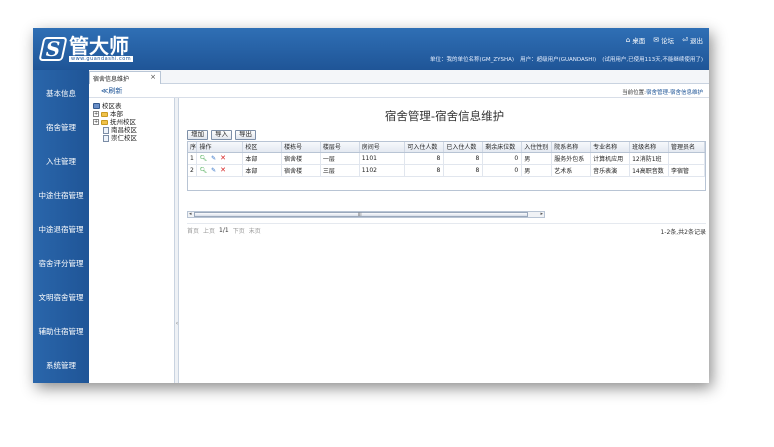 The image size is (774, 447). I want to click on tree-node-main: + 本部, so click(131, 114).